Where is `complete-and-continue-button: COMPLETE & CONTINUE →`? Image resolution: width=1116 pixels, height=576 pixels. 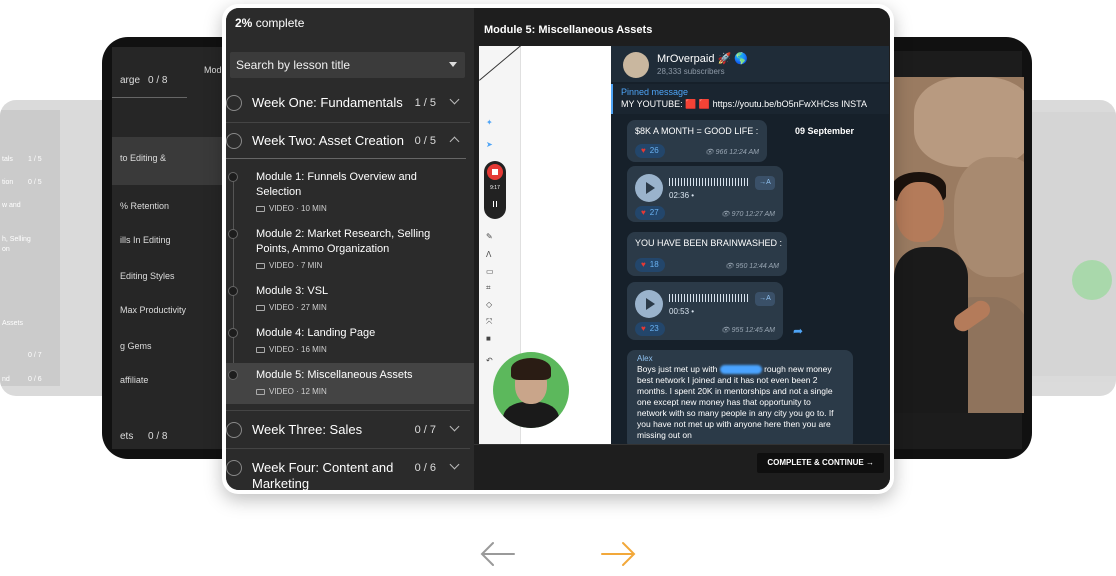
complete-and-continue-button: COMPLETE & CONTINUE → is located at coordinates (820, 463).